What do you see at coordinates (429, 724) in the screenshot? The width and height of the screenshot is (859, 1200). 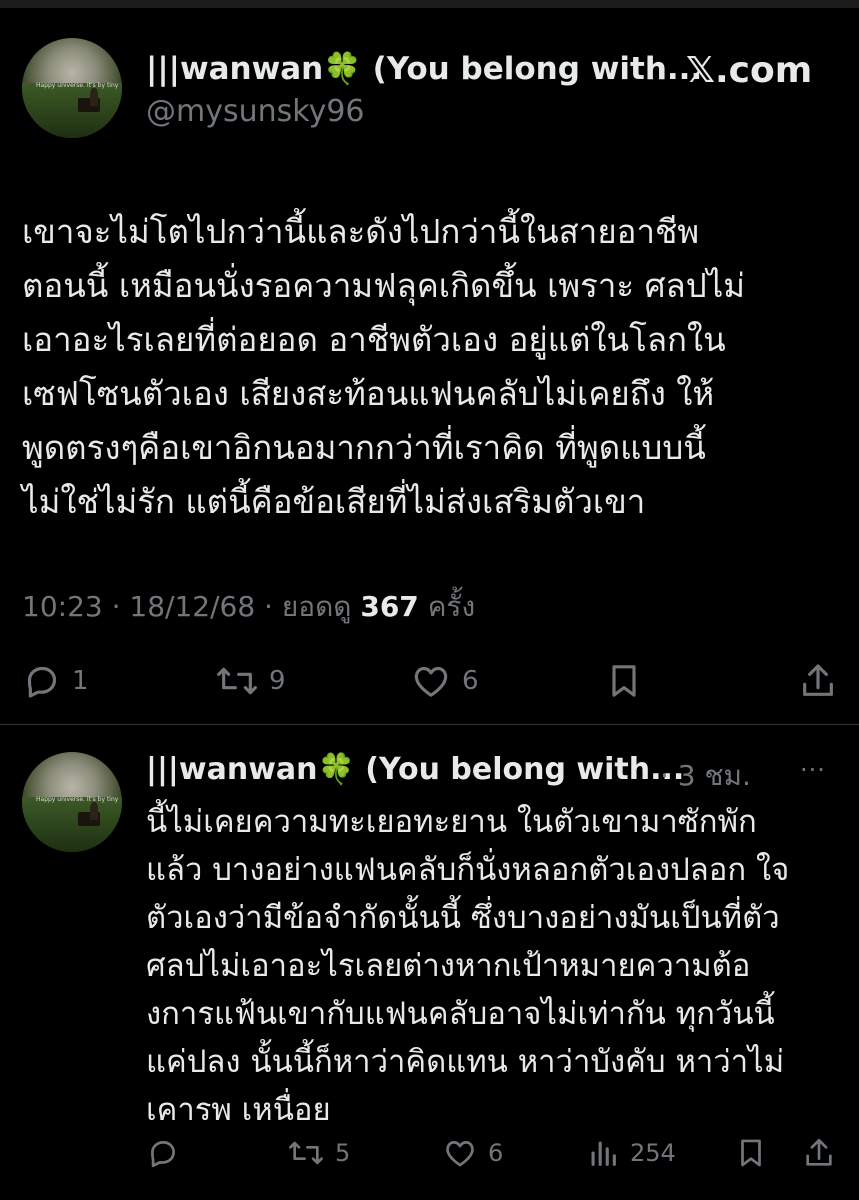 I see `divider` at bounding box center [429, 724].